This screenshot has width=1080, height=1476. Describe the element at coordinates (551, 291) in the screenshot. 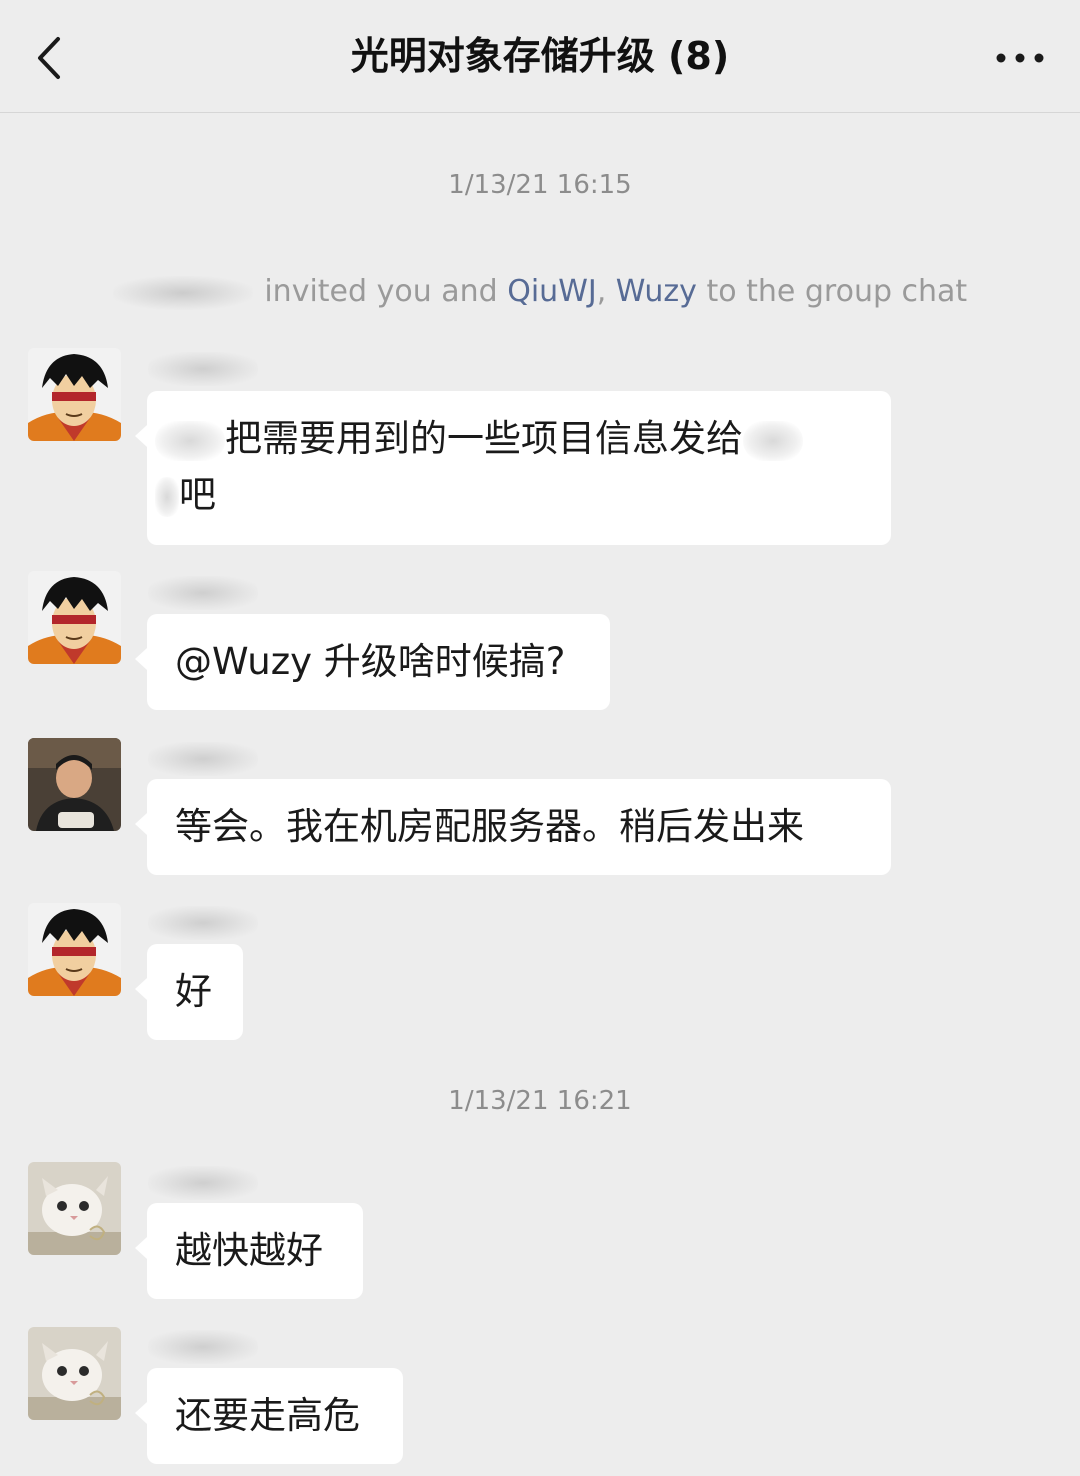

I see `mention-link: QiuWJ` at that location.